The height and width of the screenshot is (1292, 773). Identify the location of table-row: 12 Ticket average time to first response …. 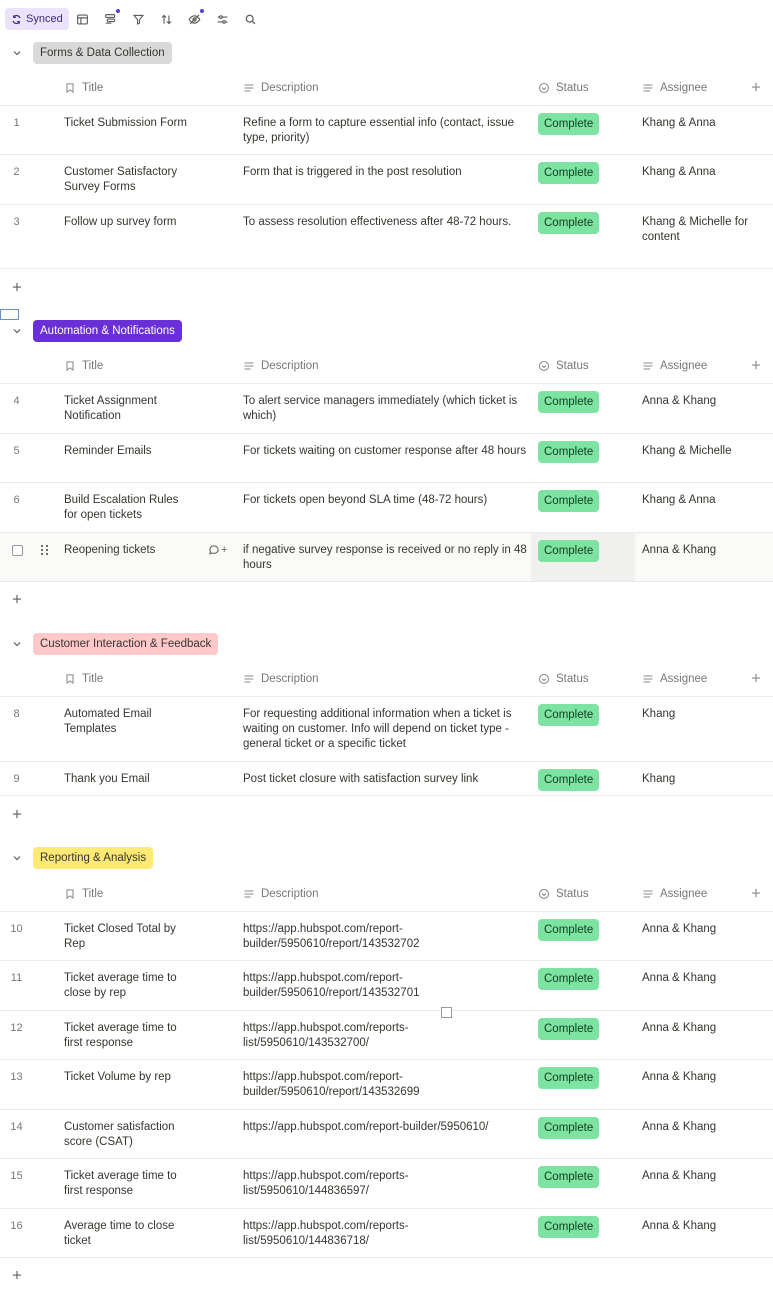
(386, 1035).